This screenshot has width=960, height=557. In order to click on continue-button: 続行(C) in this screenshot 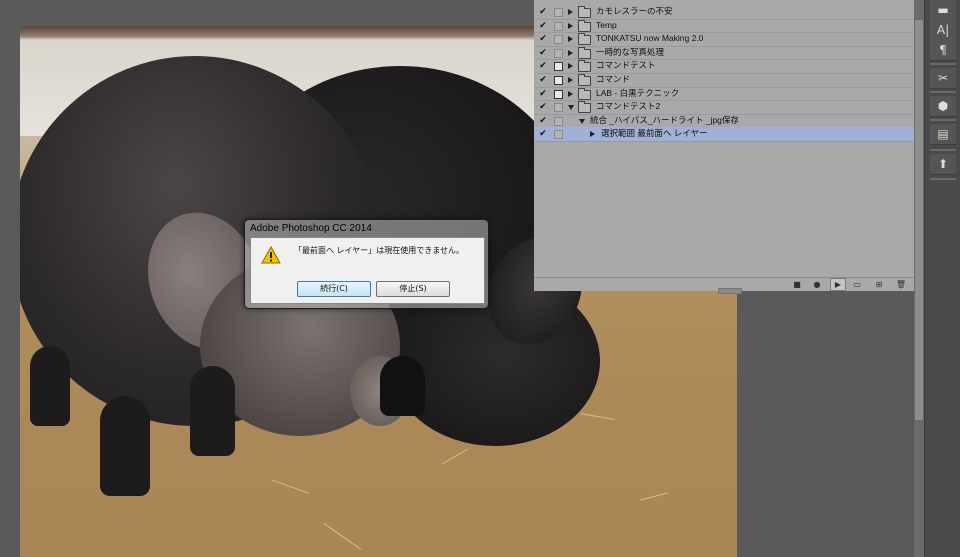, I will do `click(334, 289)`.